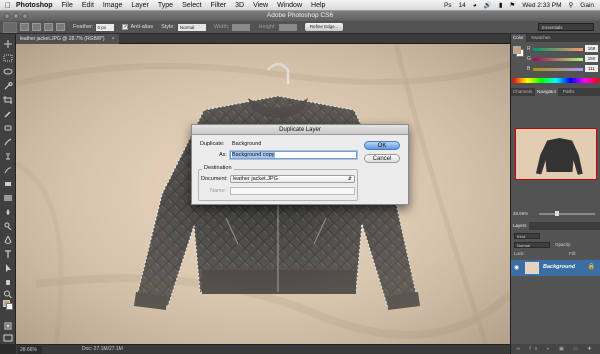 The height and width of the screenshot is (354, 600). I want to click on window-controls, so click(16, 16).